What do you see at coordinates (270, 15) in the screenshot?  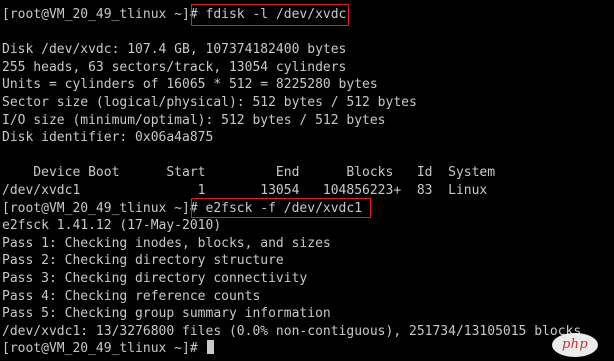 I see `highlight-box-fdisk-command` at bounding box center [270, 15].